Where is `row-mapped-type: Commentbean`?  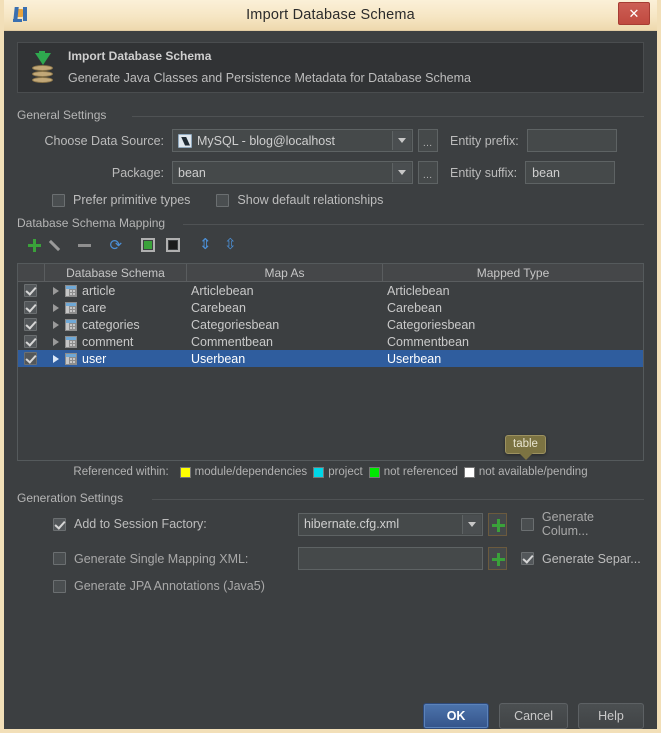 row-mapped-type: Commentbean is located at coordinates (428, 341).